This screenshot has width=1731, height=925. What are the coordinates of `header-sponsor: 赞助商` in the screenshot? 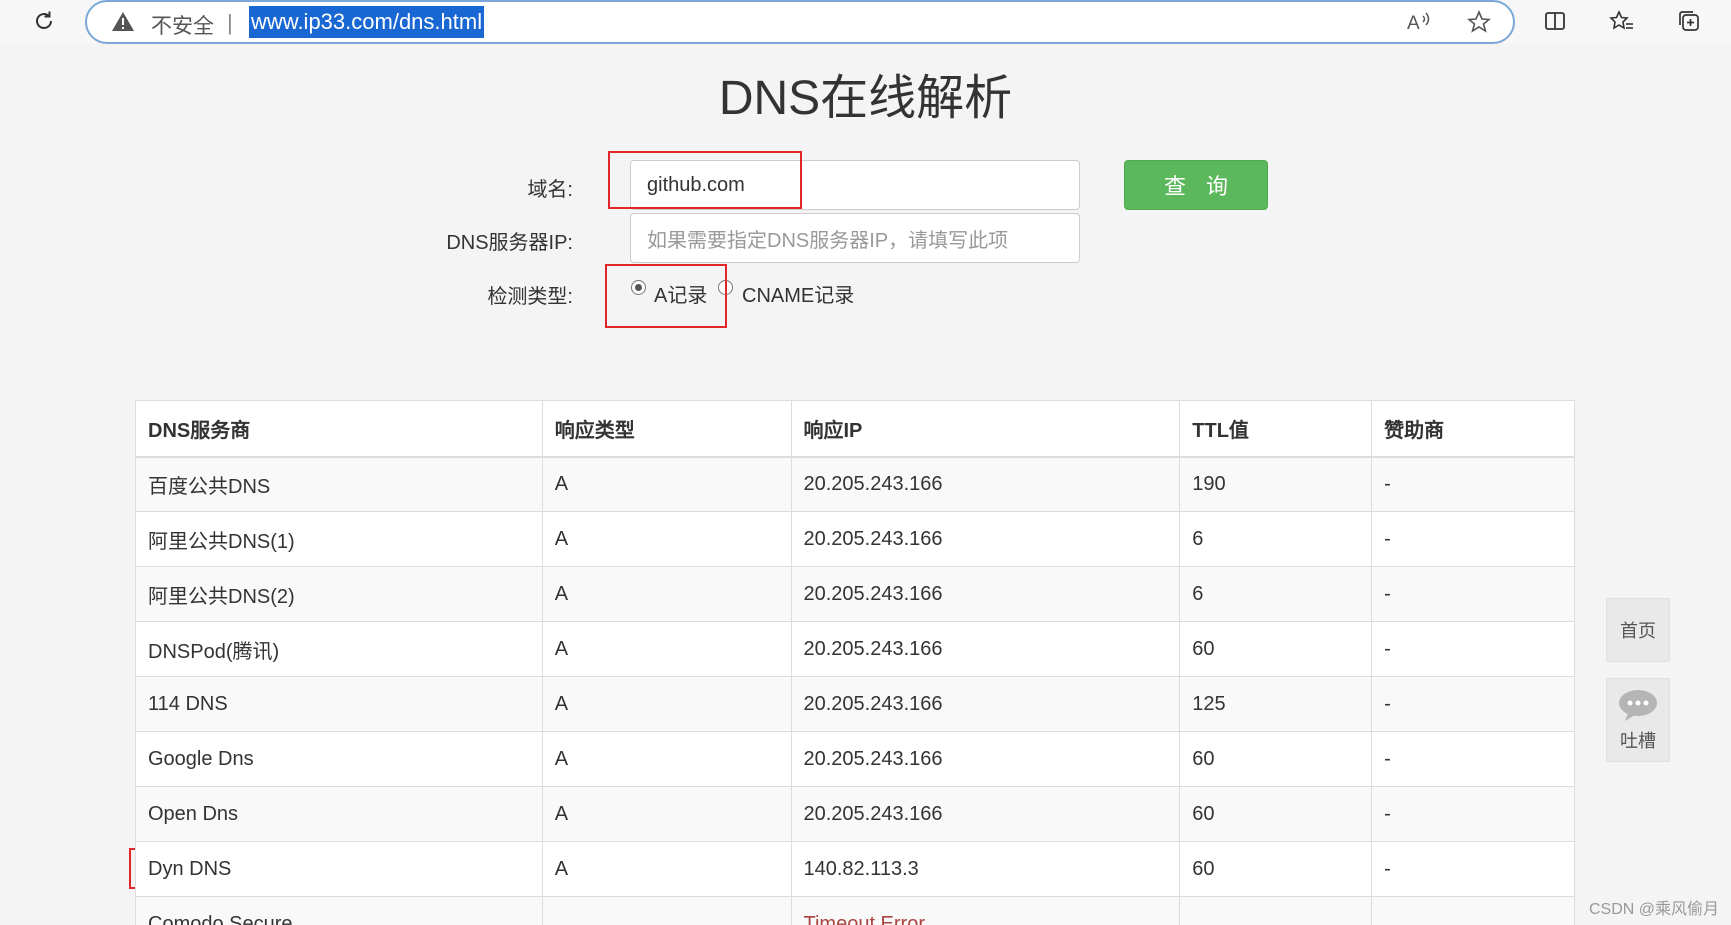 It's located at (1473, 429).